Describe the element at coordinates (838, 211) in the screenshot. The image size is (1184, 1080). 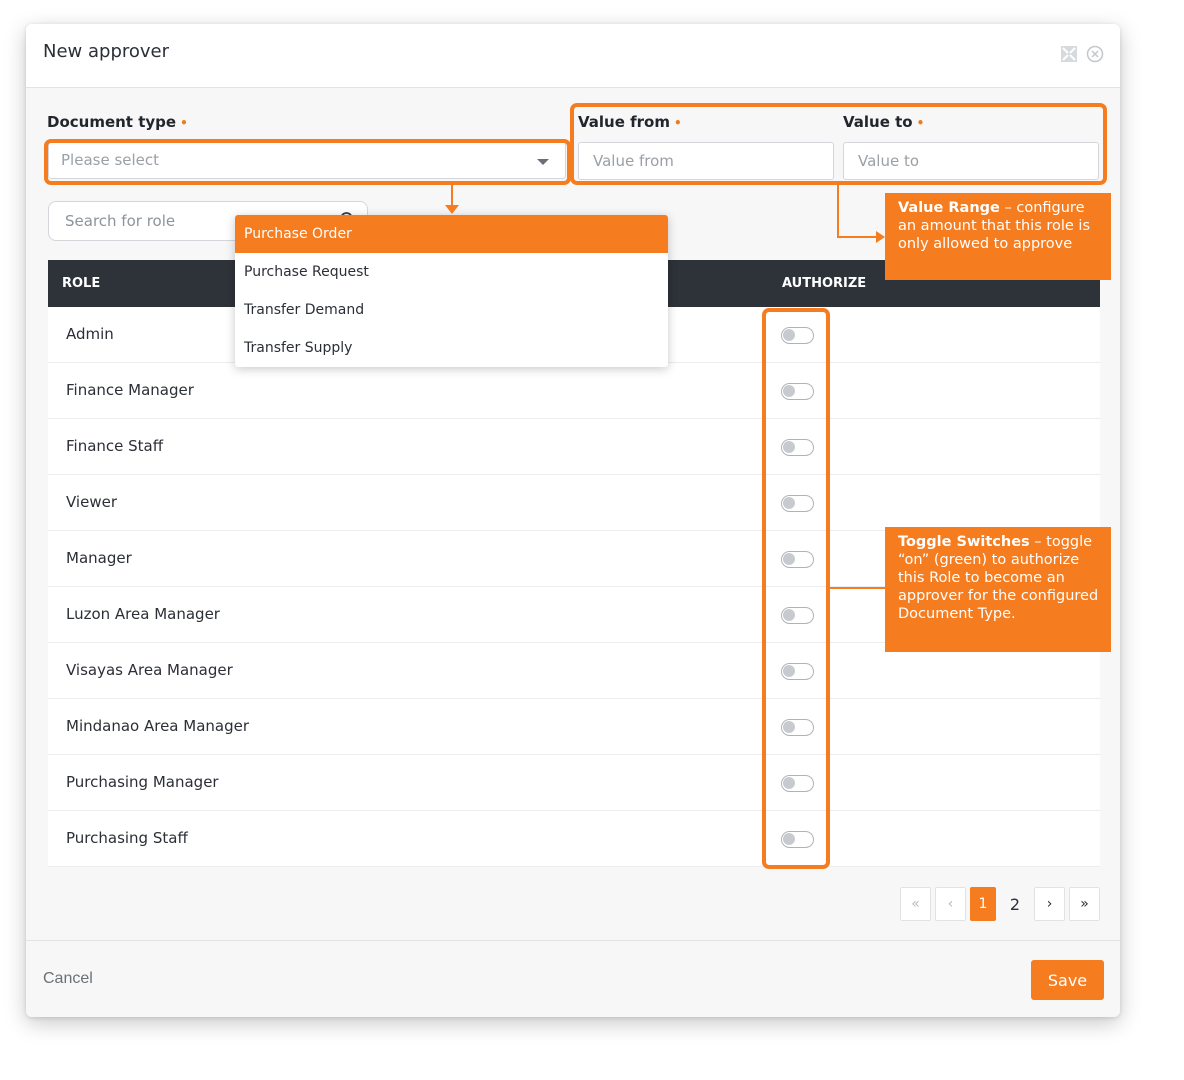
I see `value-range-connector-v` at that location.